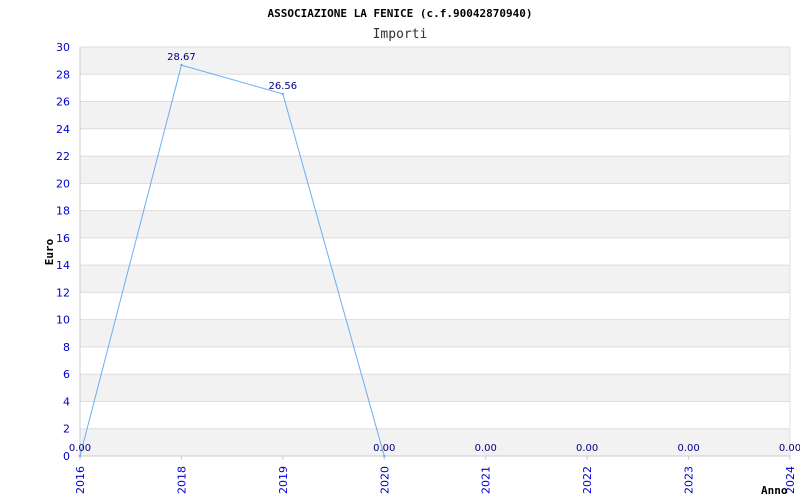 Image resolution: width=800 pixels, height=500 pixels. Describe the element at coordinates (181, 57) in the screenshot. I see `data-label: 28.67` at that location.